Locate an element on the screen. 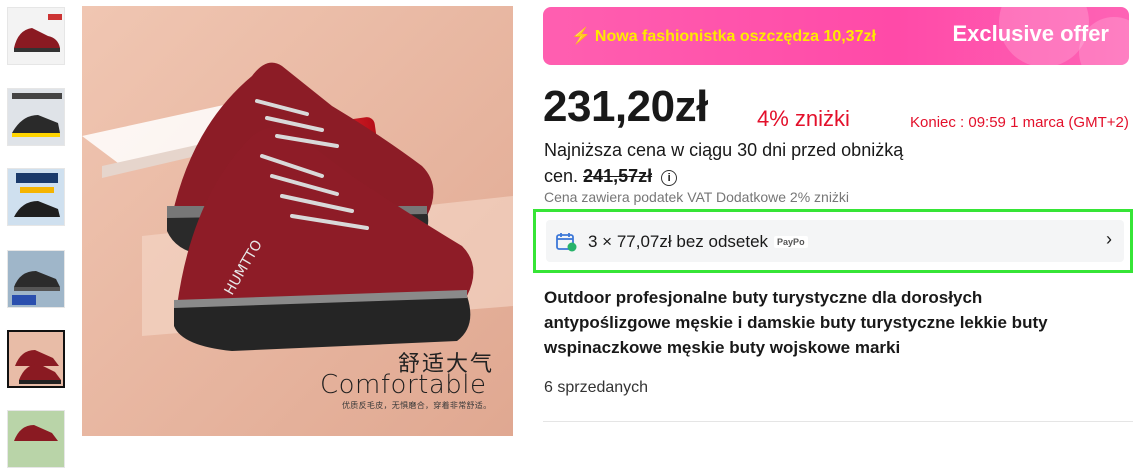 The image size is (1135, 468). calendar-payment-icon is located at coordinates (567, 244).